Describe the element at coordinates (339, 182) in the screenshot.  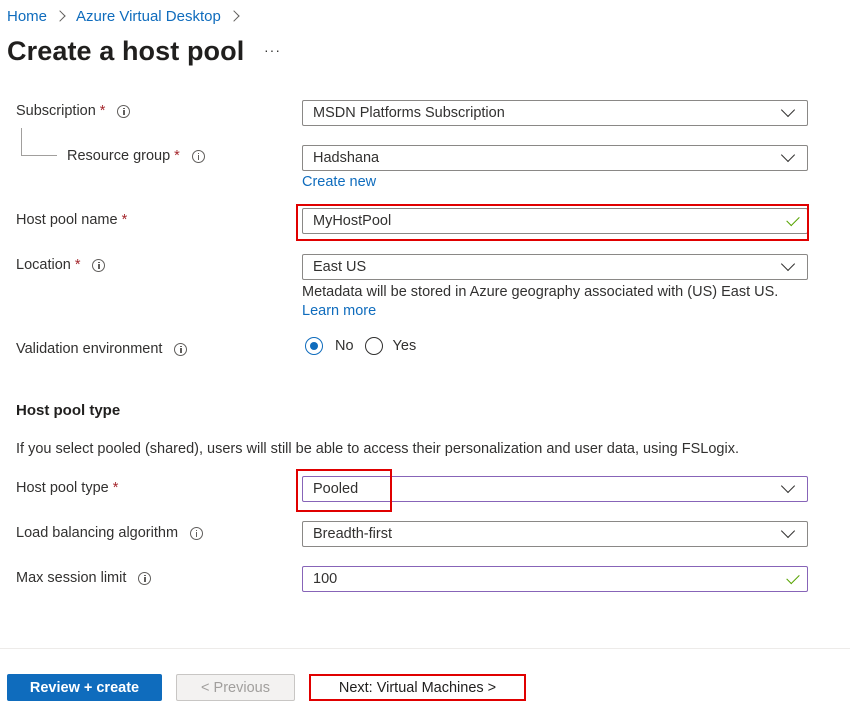
I see `create-new-resource-group-link: Create new` at that location.